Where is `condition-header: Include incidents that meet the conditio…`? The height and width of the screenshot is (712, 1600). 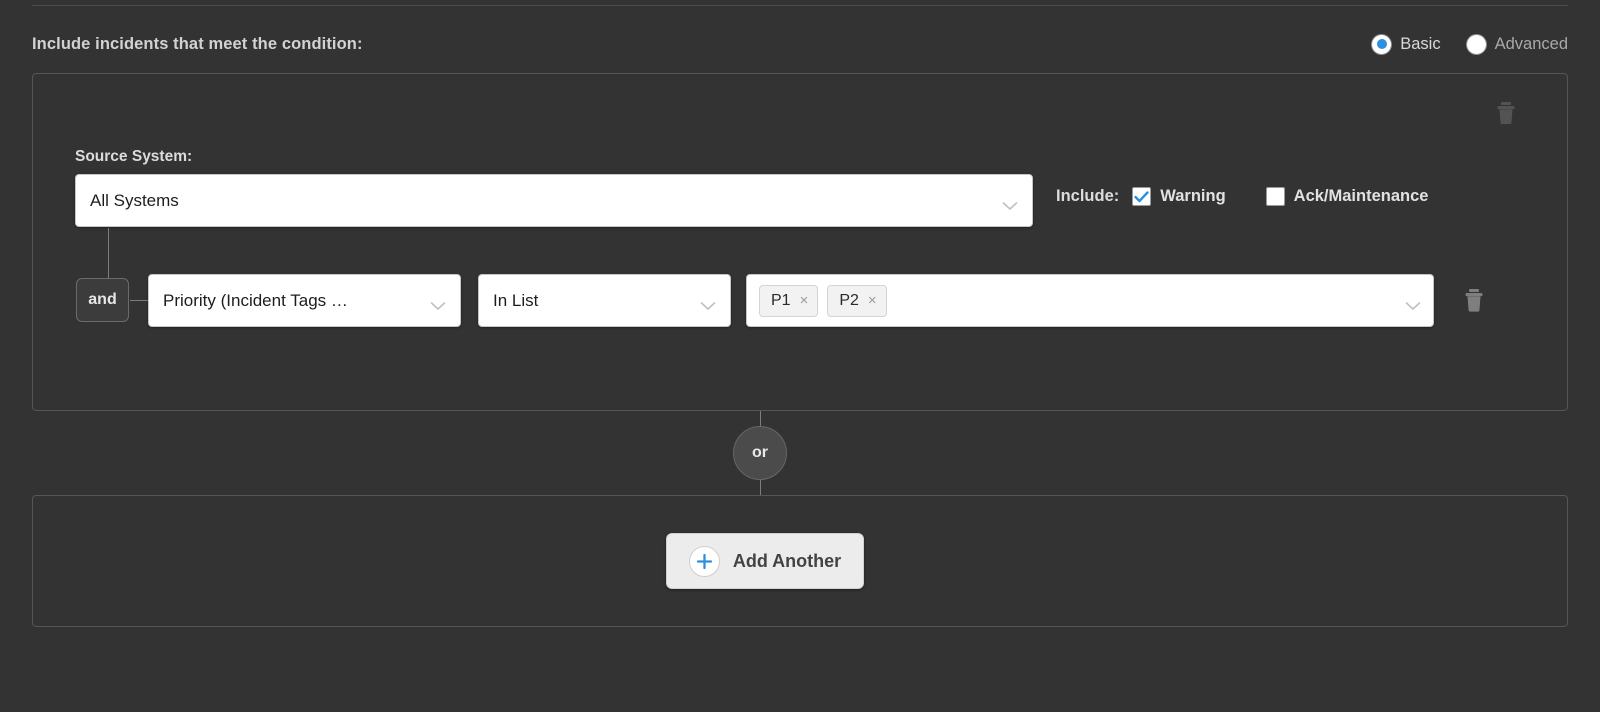
condition-header: Include incidents that meet the conditio… is located at coordinates (800, 44).